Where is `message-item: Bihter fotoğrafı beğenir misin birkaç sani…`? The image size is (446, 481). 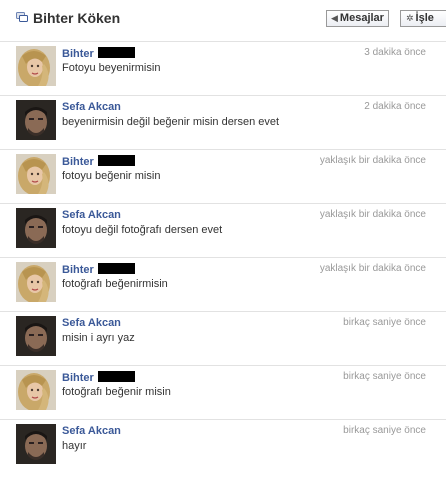 message-item: Bihter fotoğrafı beğenir misin birkaç sani… is located at coordinates (223, 392).